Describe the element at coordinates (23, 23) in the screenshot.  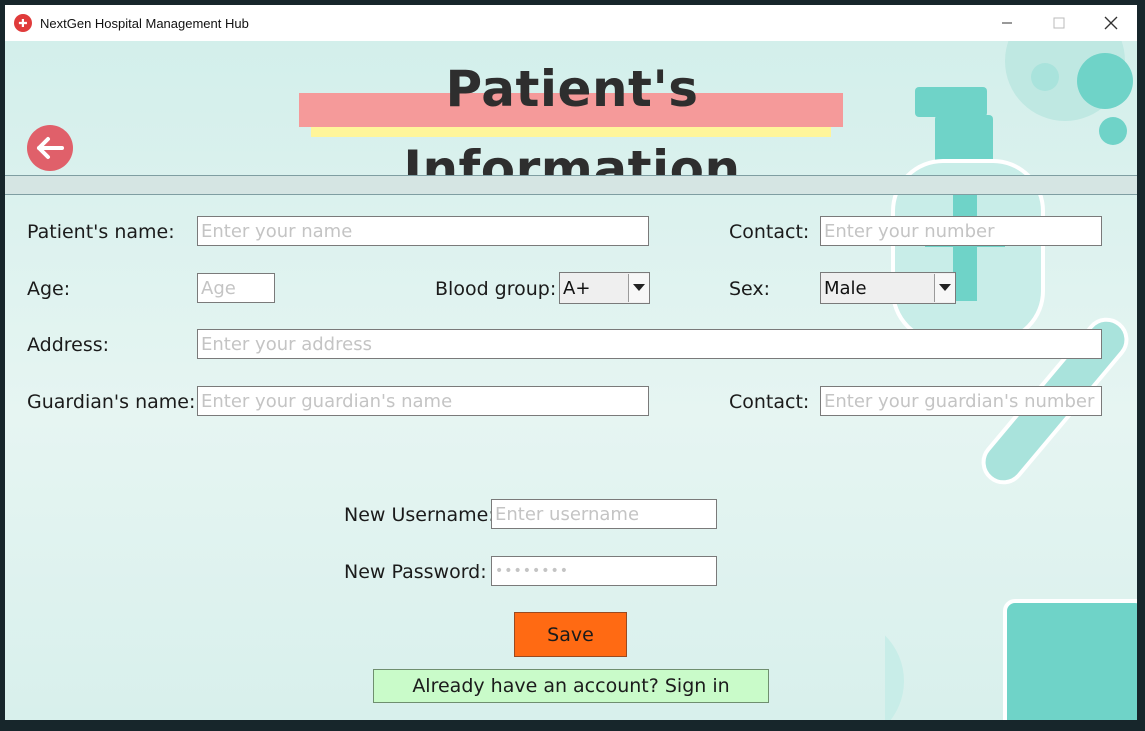
I see `hospital-app-icon: ✚` at that location.